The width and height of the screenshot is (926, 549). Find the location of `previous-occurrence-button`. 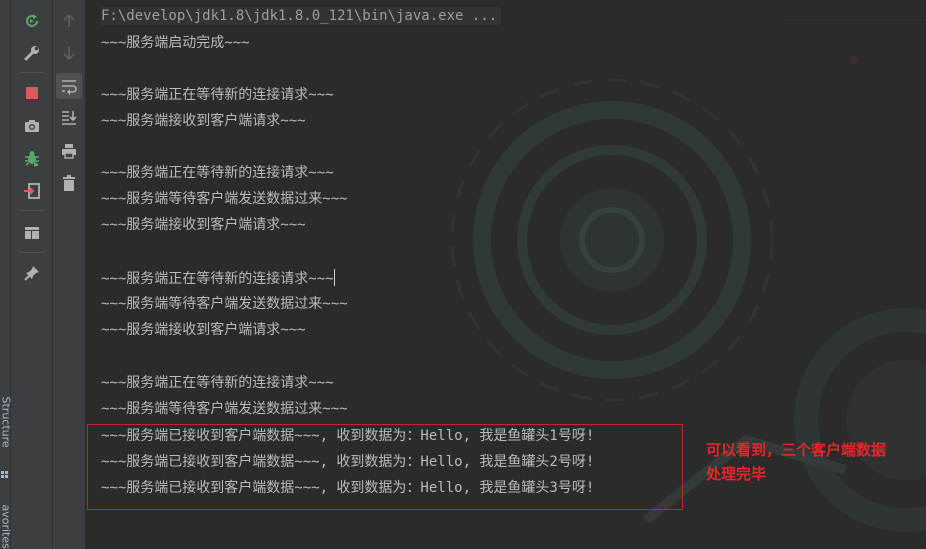

previous-occurrence-button is located at coordinates (69, 21).